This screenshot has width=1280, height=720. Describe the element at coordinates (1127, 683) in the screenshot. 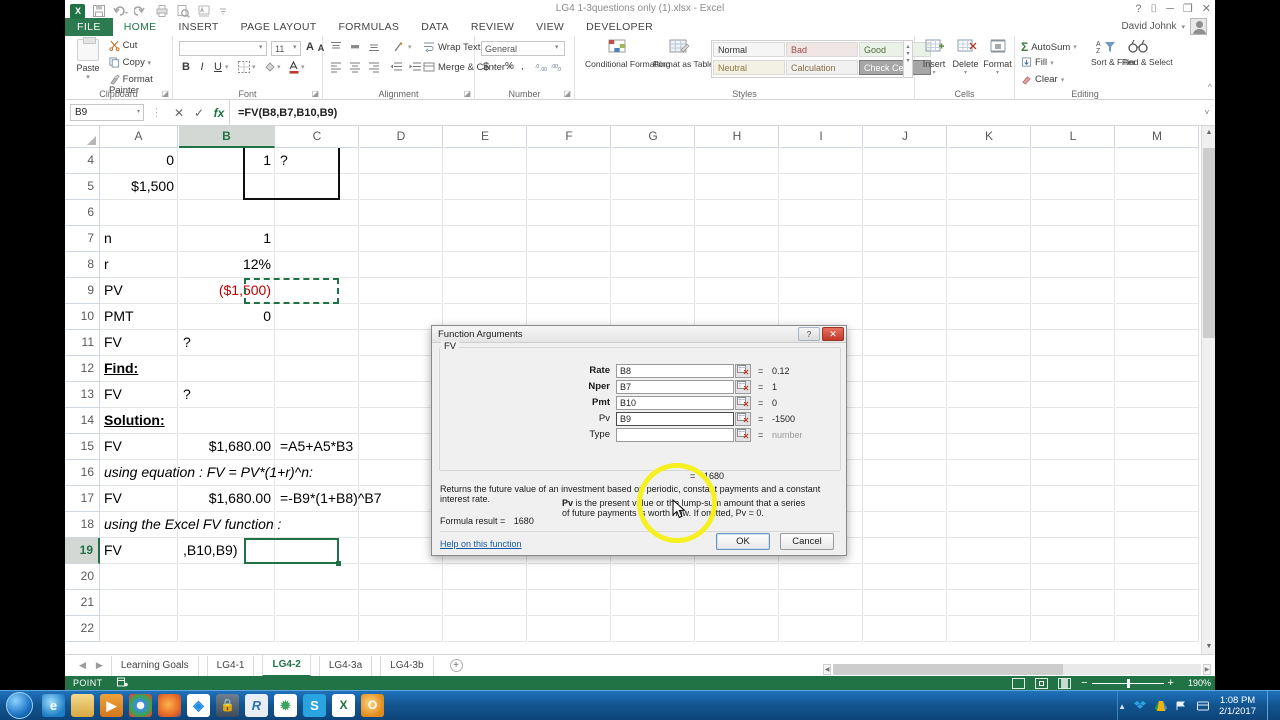

I see `zoom-track` at that location.